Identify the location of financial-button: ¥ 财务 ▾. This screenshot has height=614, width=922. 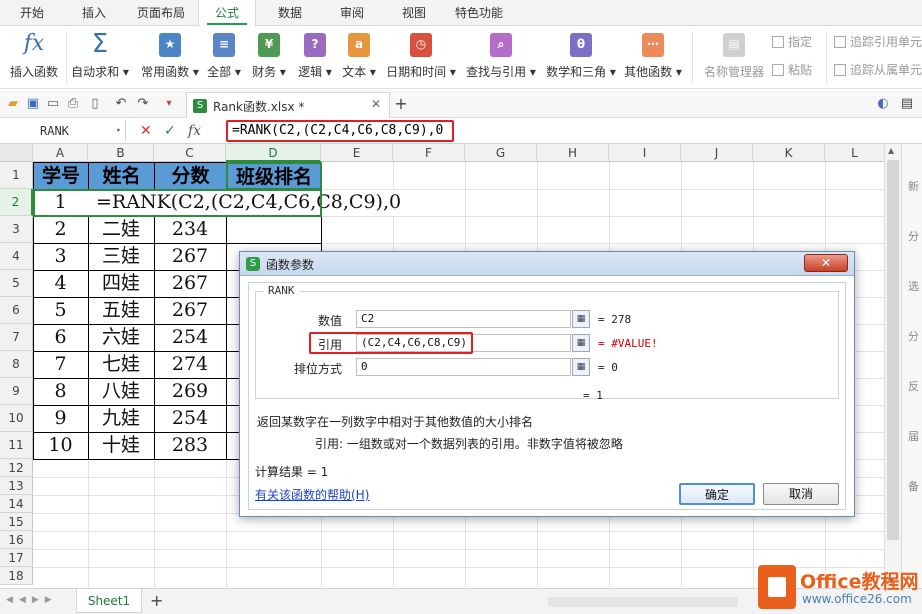
(269, 57).